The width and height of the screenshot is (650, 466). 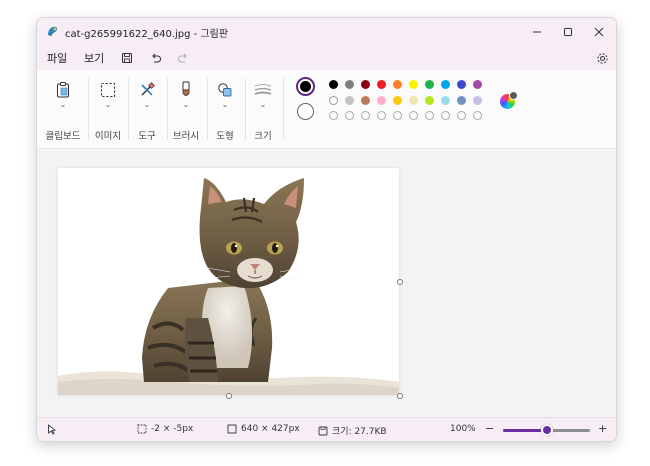 I want to click on save-button, so click(x=127, y=58).